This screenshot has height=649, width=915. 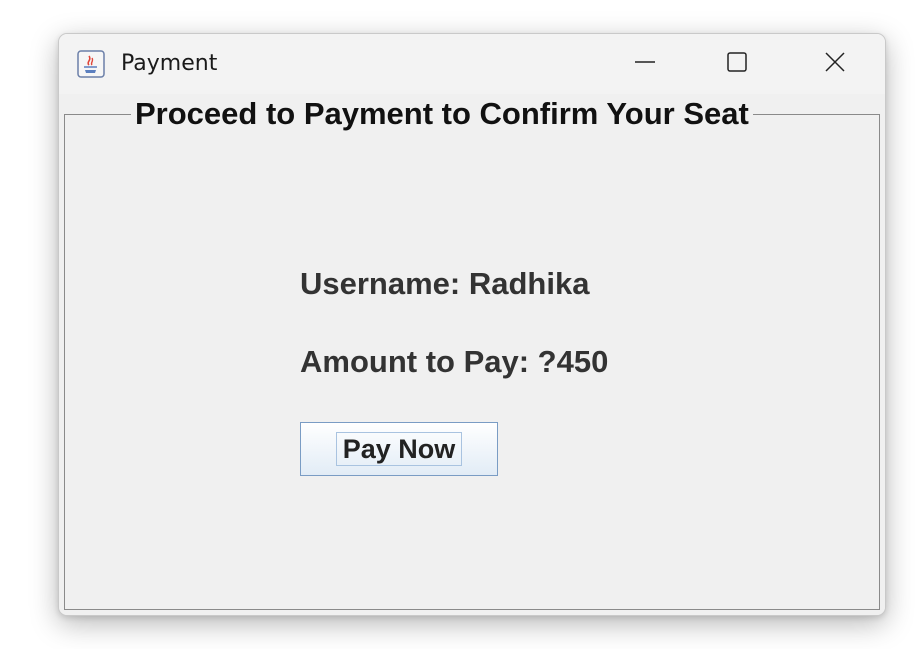 I want to click on minimize-icon, so click(x=645, y=64).